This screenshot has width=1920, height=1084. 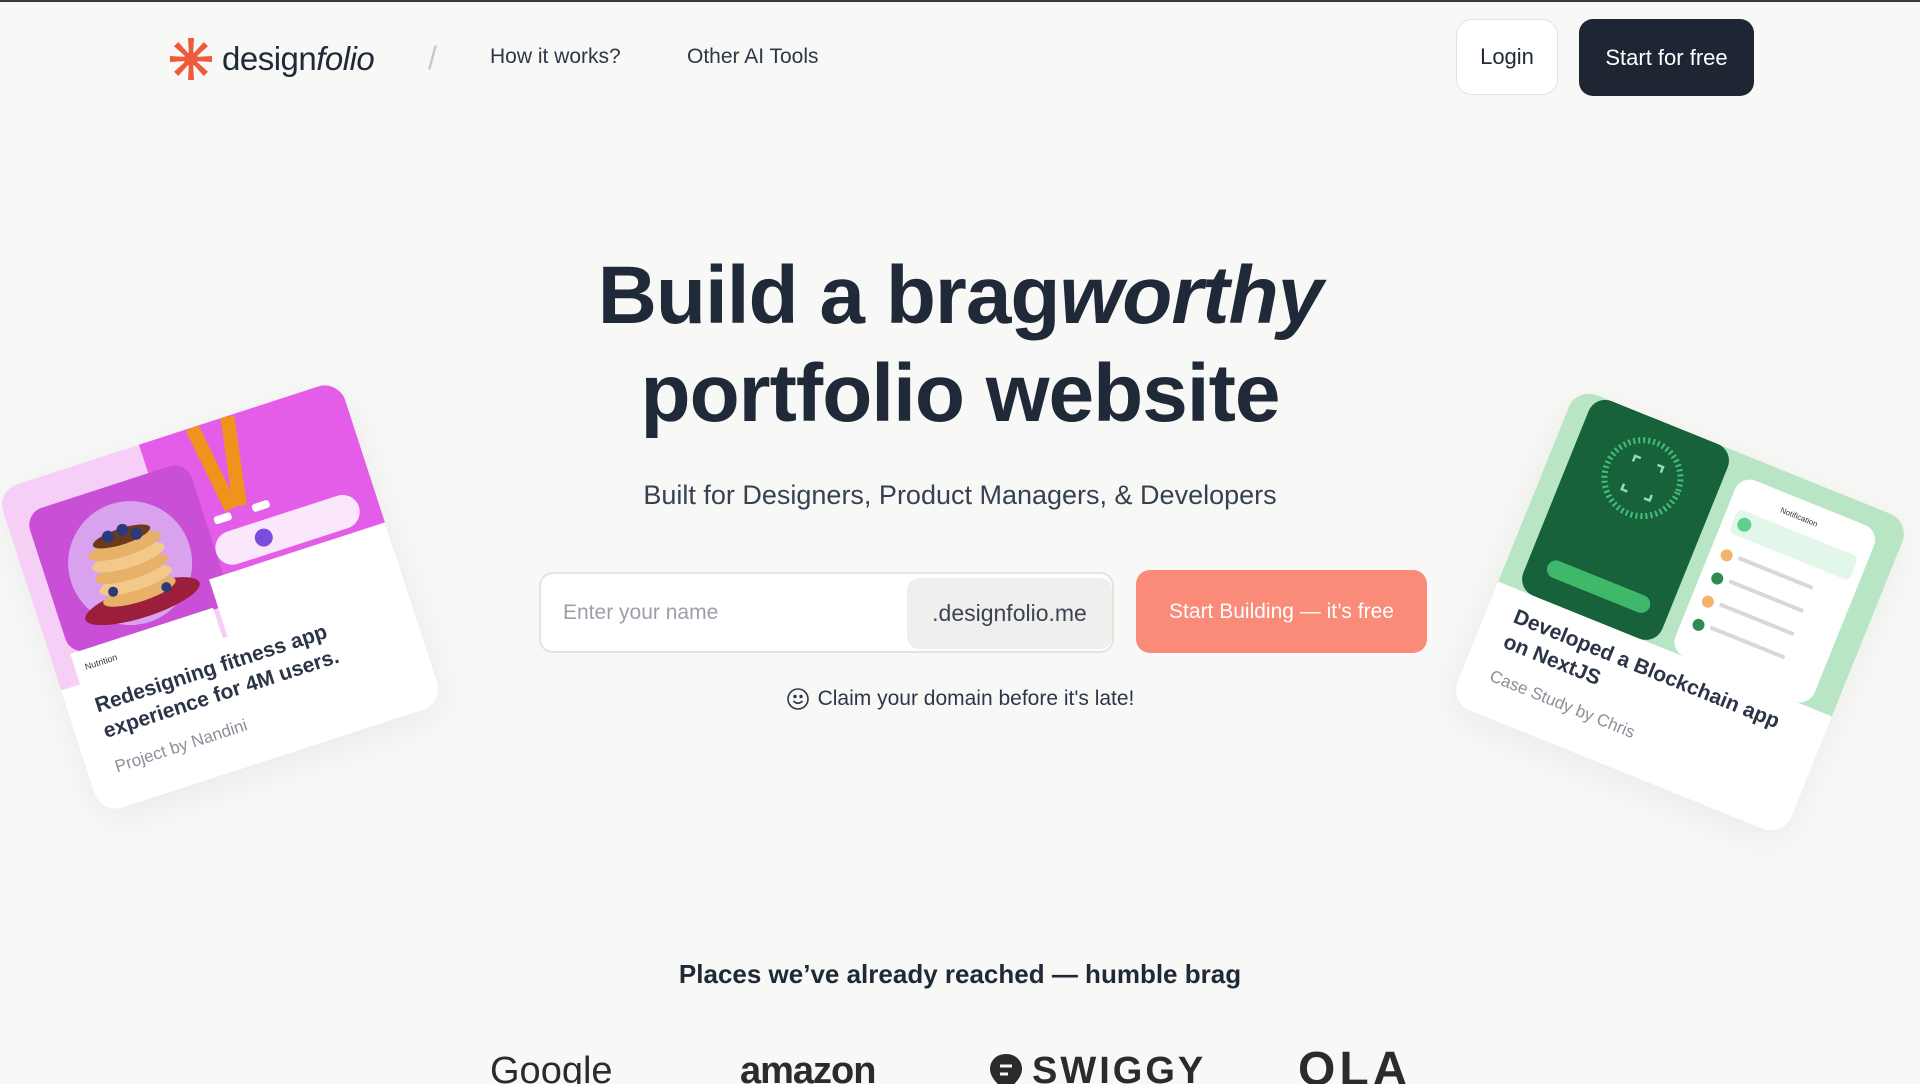 I want to click on login-button: Login, so click(x=1507, y=57).